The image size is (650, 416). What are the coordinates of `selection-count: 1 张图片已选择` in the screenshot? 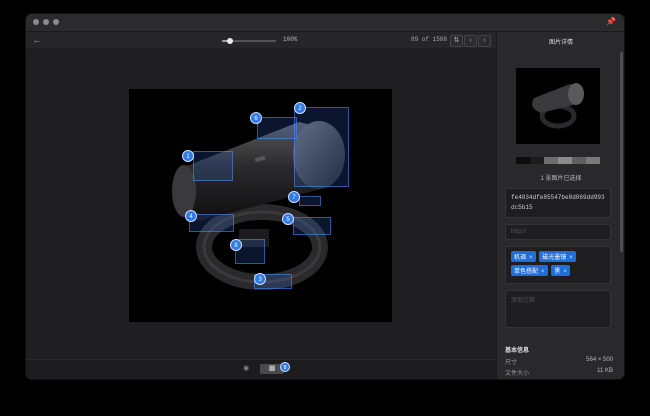 It's located at (561, 179).